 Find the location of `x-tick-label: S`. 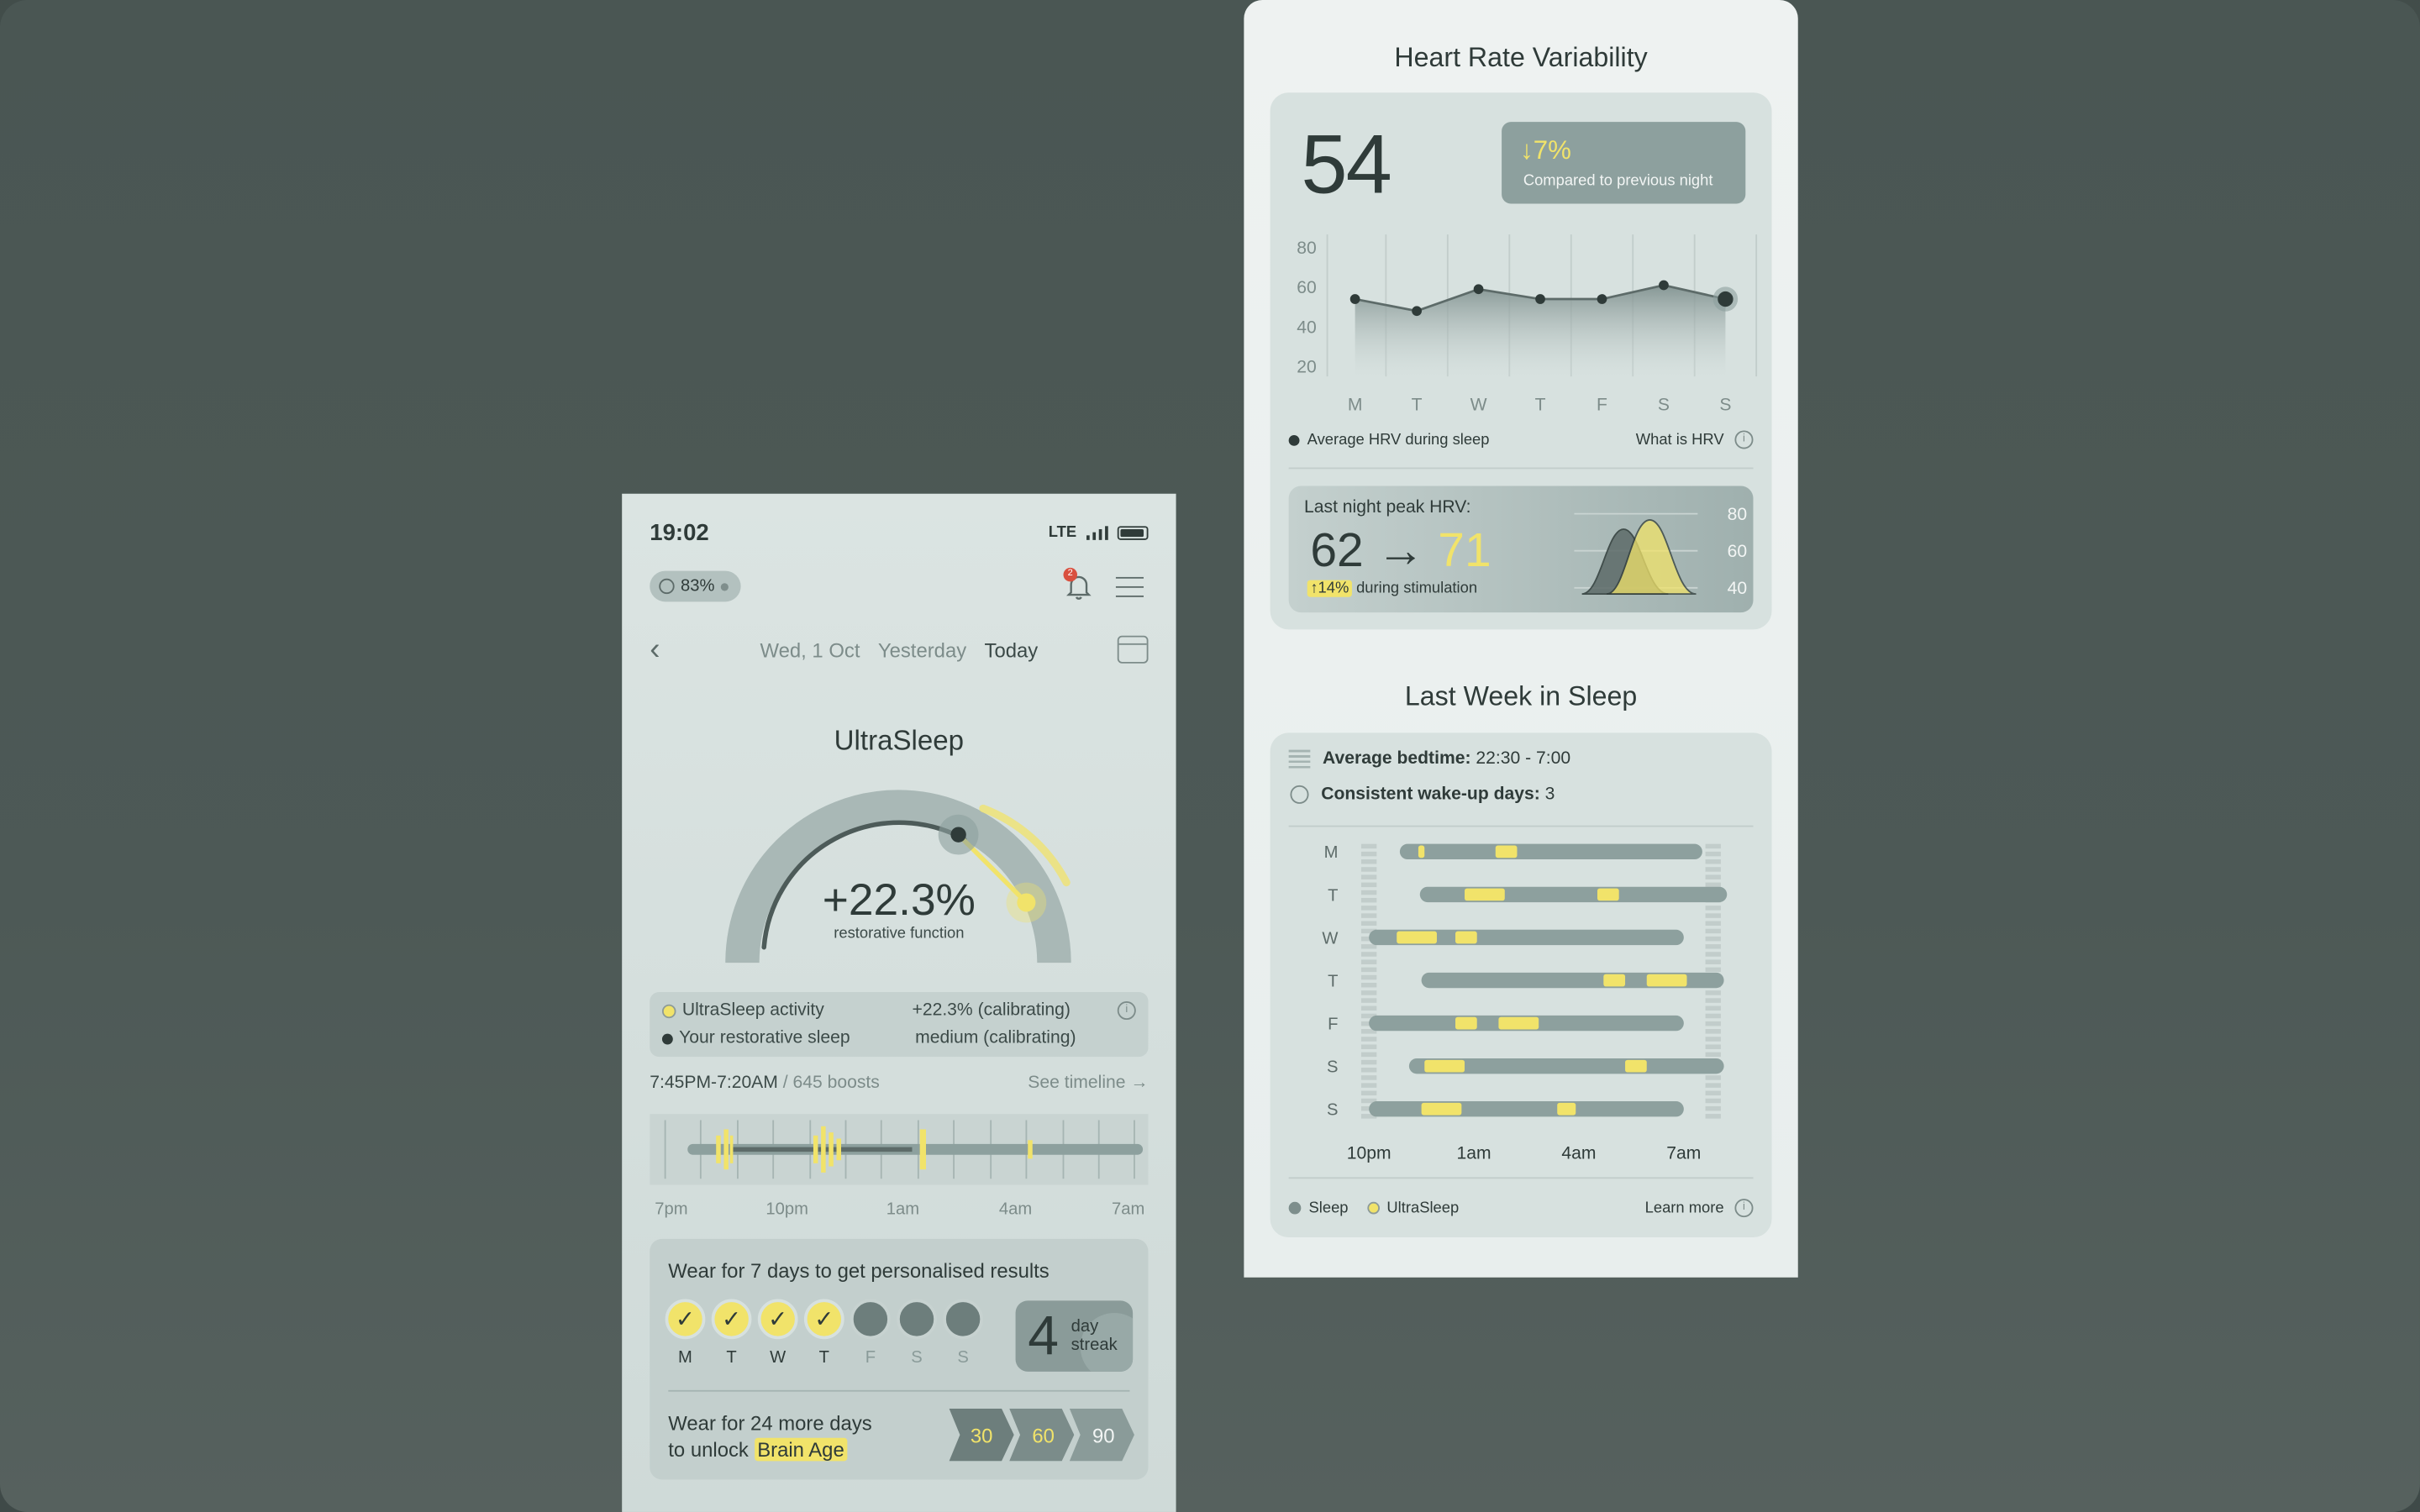

x-tick-label: S is located at coordinates (1664, 405).